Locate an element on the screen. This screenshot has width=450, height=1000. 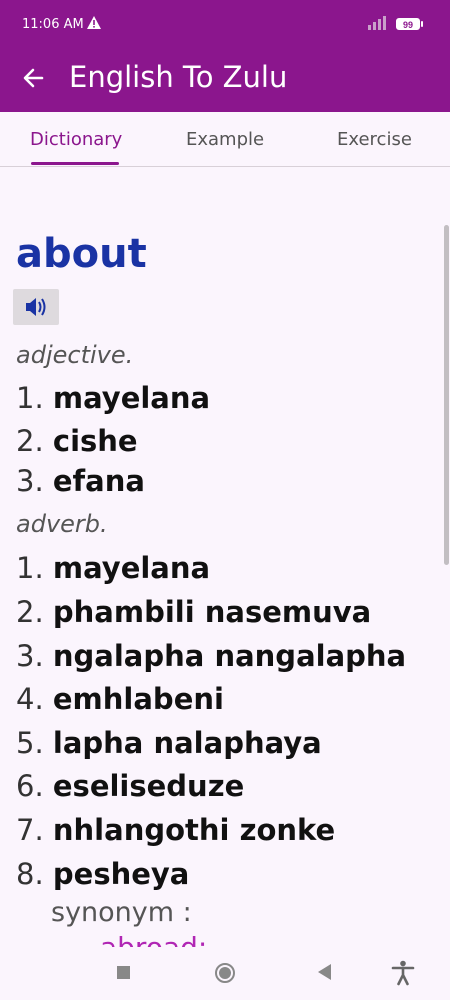
meaning: ngalapha nangalapha is located at coordinates (229, 656).